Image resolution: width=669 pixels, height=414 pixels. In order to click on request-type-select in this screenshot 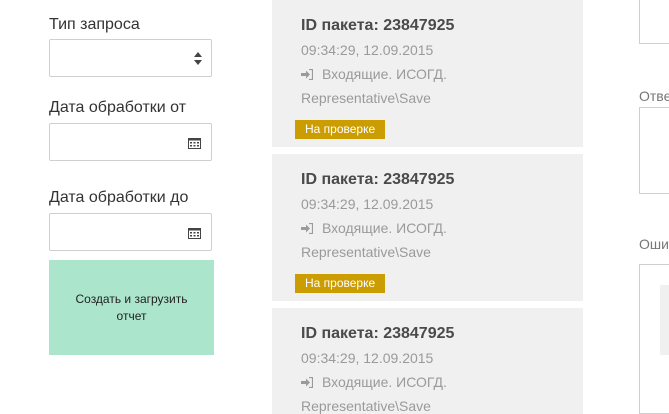, I will do `click(130, 58)`.